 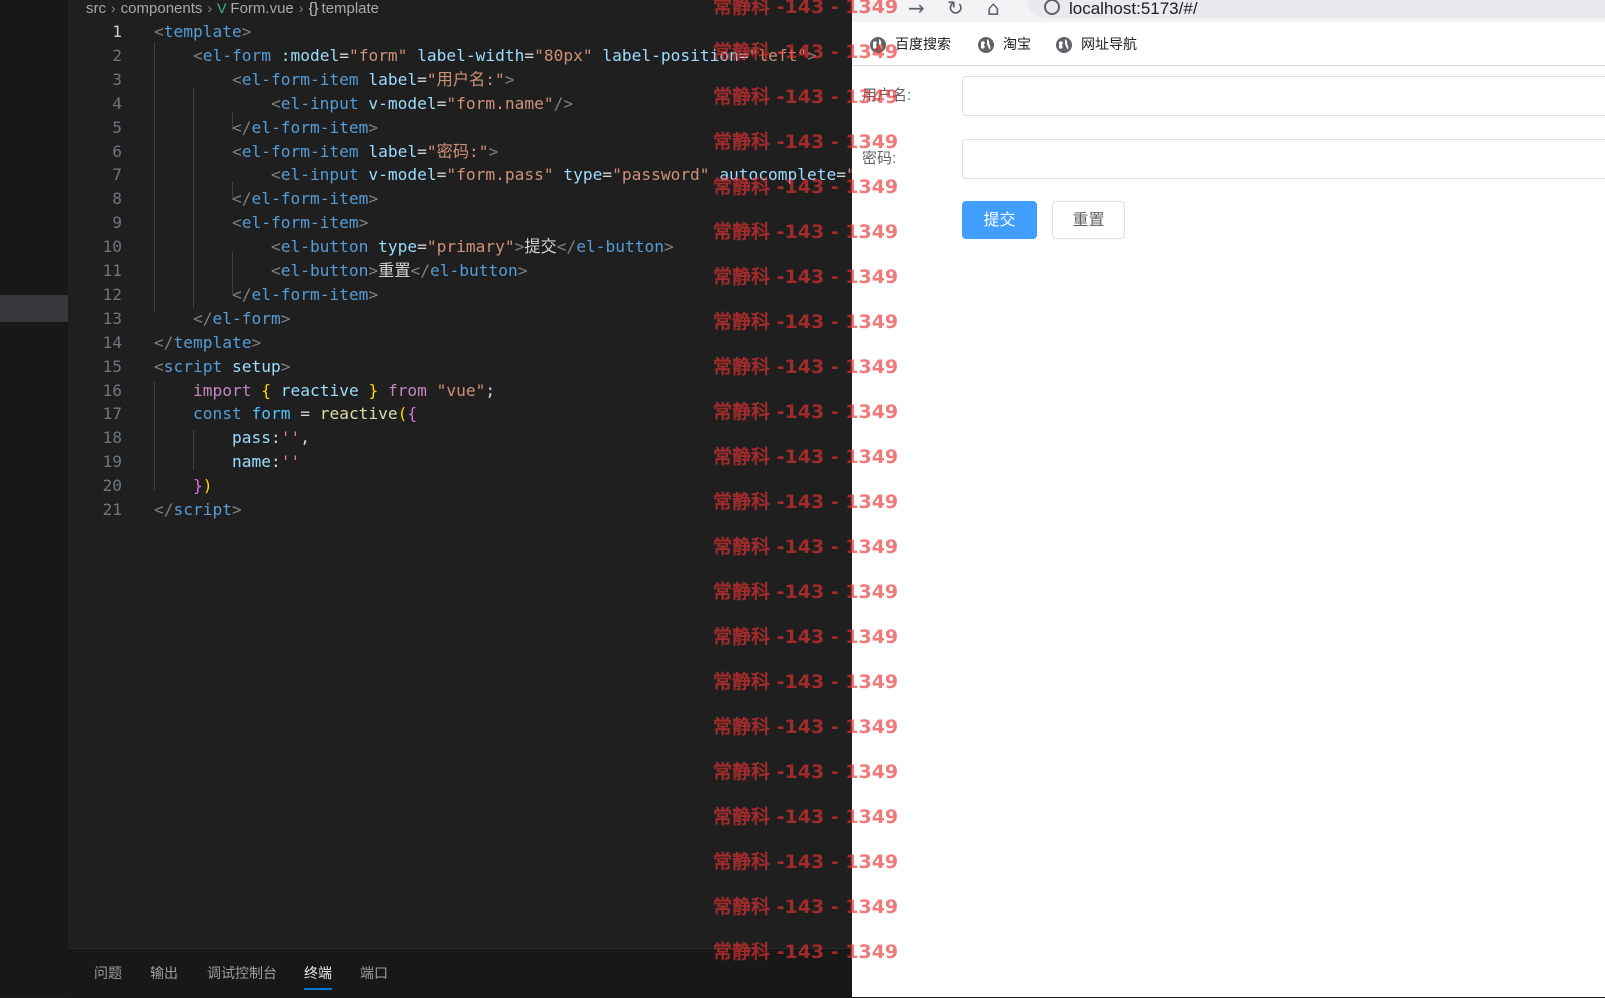 What do you see at coordinates (117, 103) in the screenshot?
I see `line-number: 4` at bounding box center [117, 103].